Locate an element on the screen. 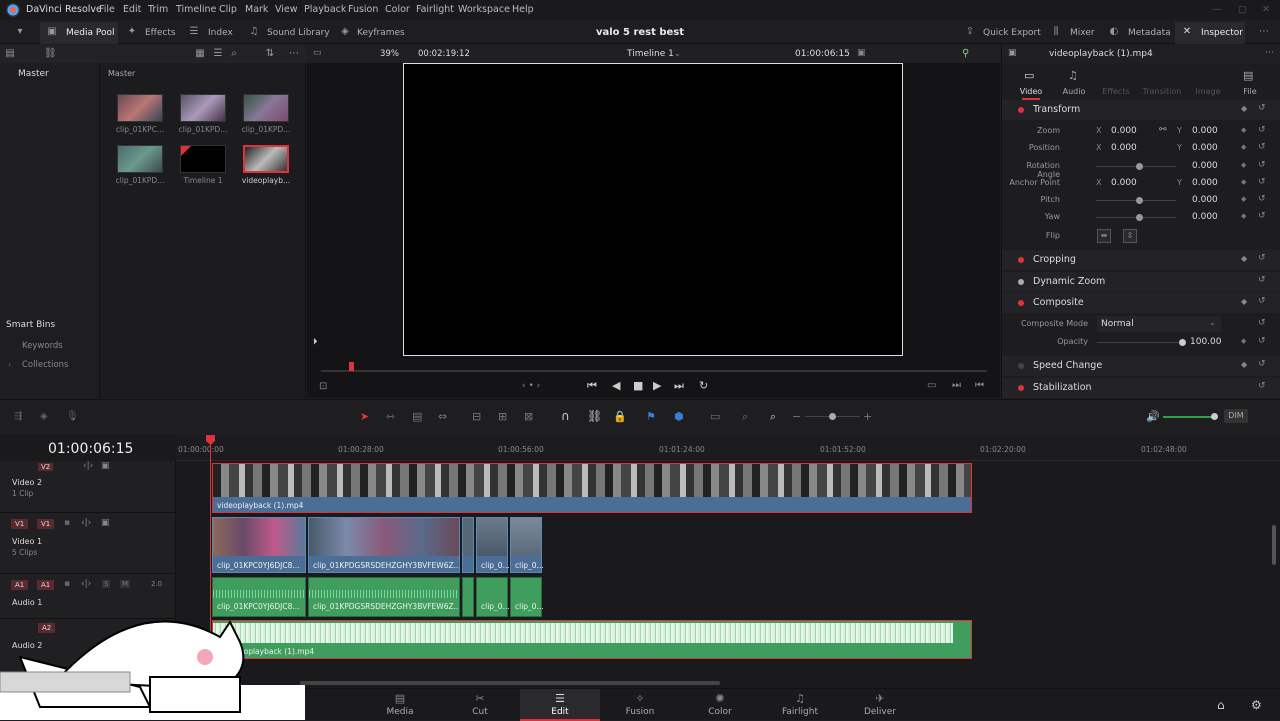 This screenshot has width=1280, height=721. timeline-clip-audio2: eoplayback (1).mp4 is located at coordinates (592, 639).